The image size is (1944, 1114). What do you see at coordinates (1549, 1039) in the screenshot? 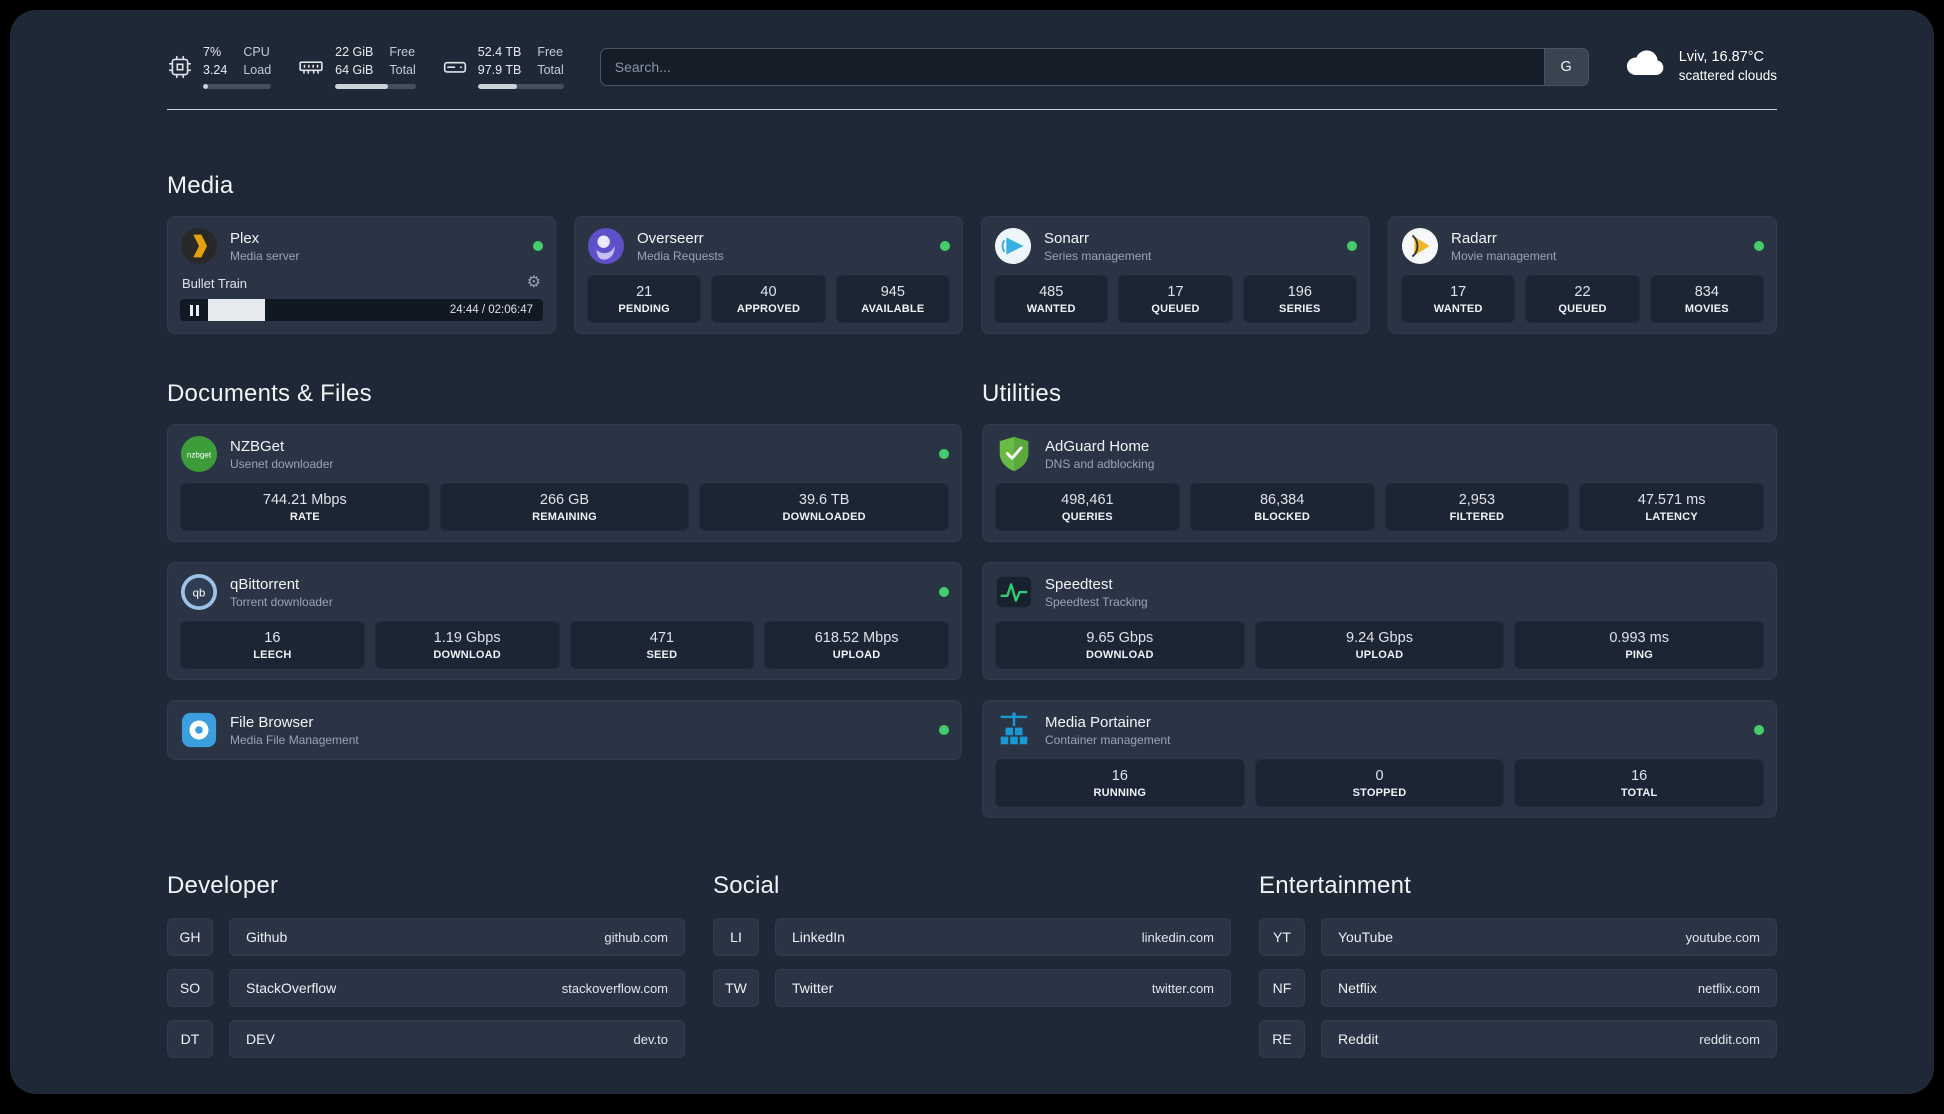
I see `bookmark-link: Reddit reddit.com` at bounding box center [1549, 1039].